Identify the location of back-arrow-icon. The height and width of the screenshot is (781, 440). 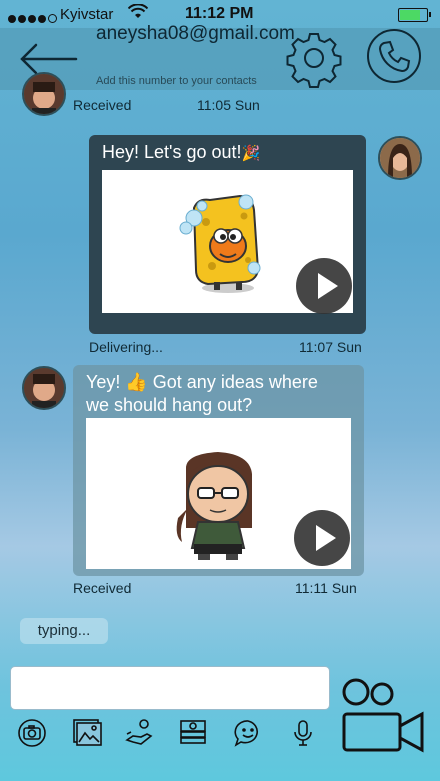
(48, 59).